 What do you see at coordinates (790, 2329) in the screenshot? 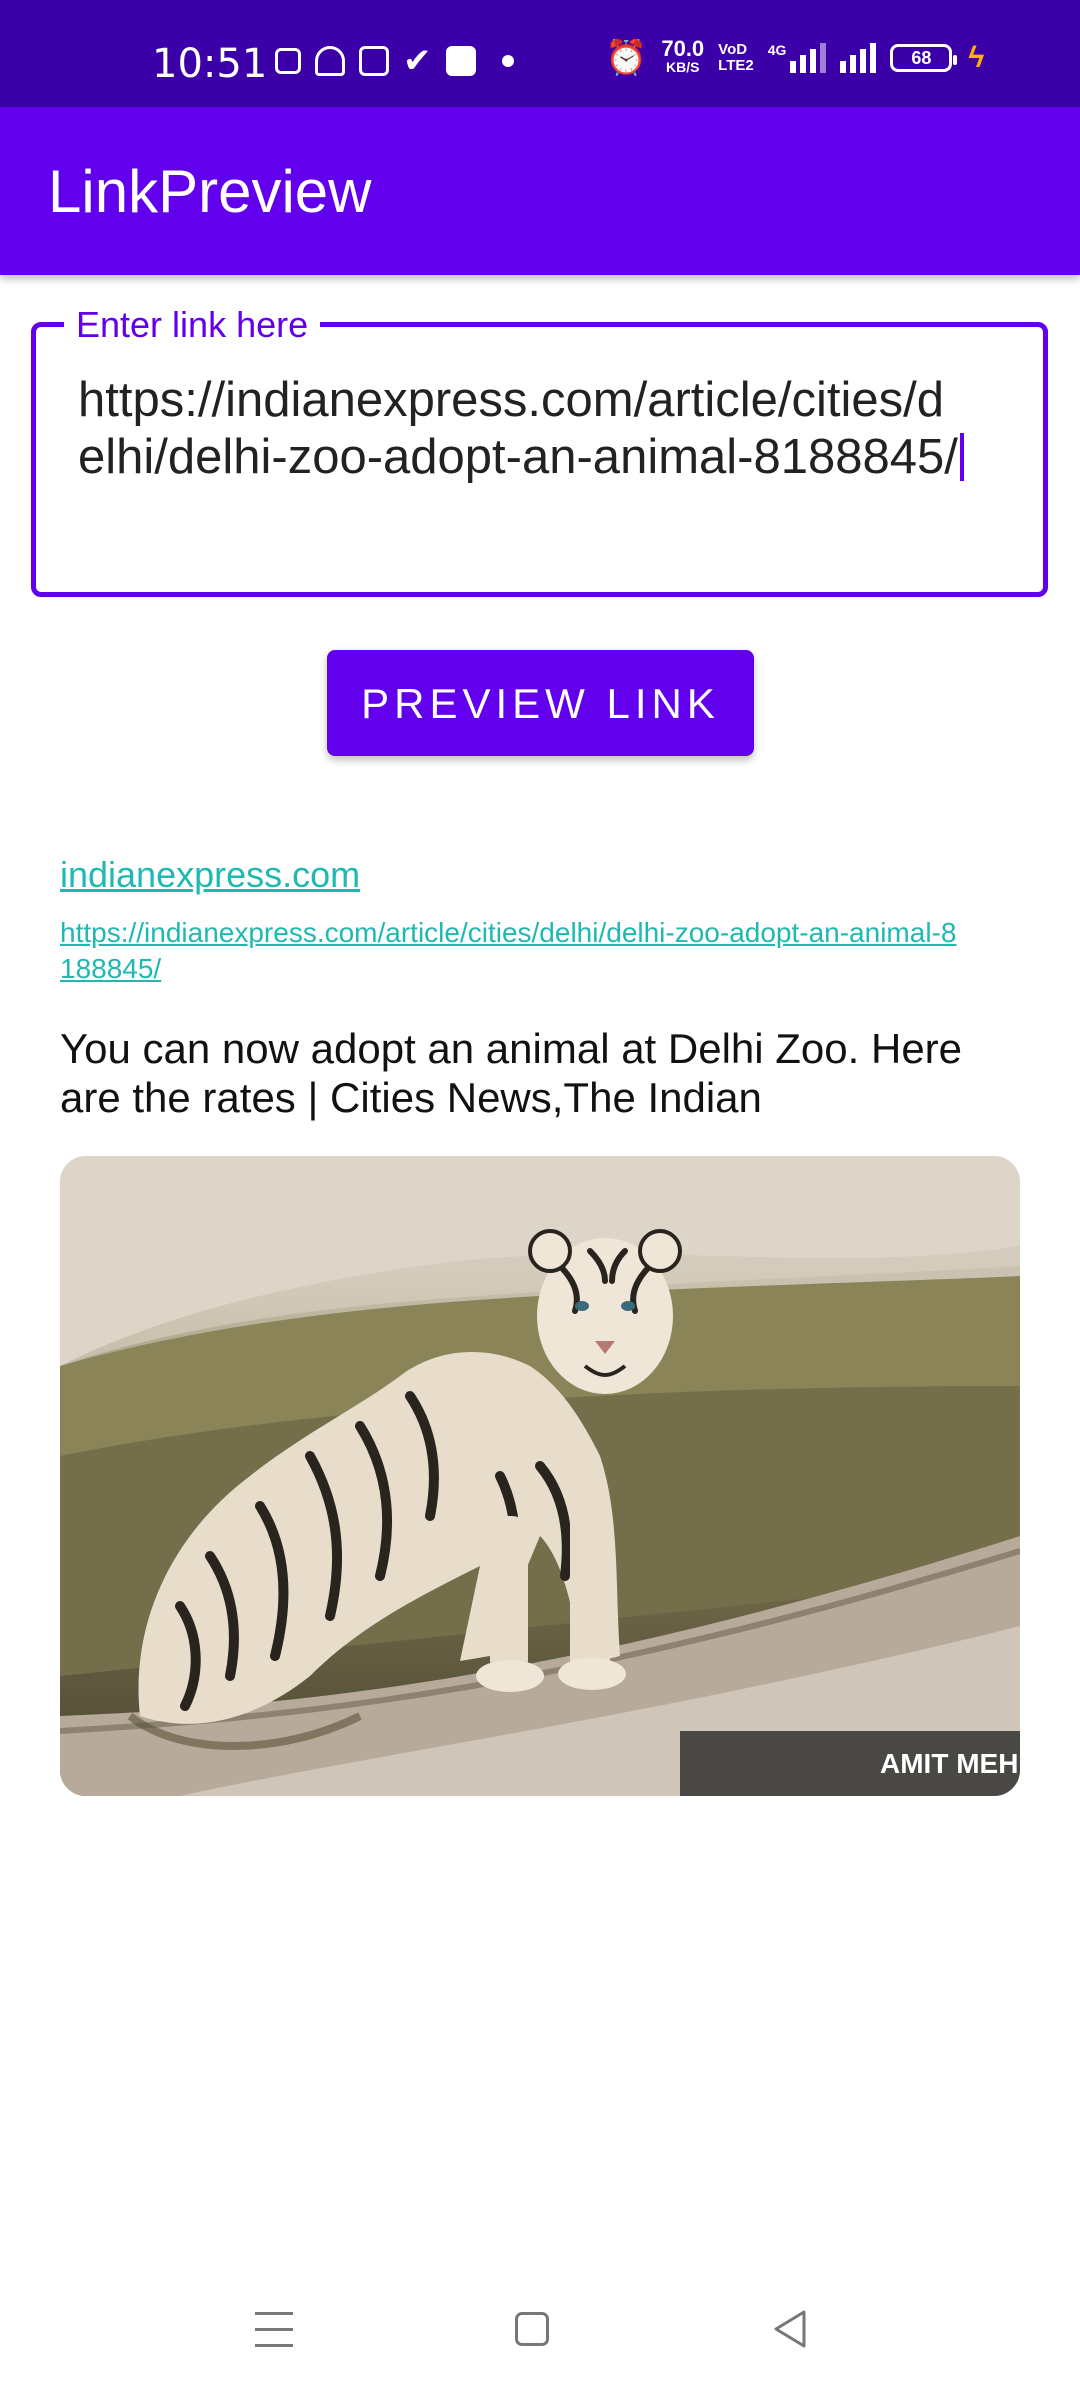
I see `back-icon` at bounding box center [790, 2329].